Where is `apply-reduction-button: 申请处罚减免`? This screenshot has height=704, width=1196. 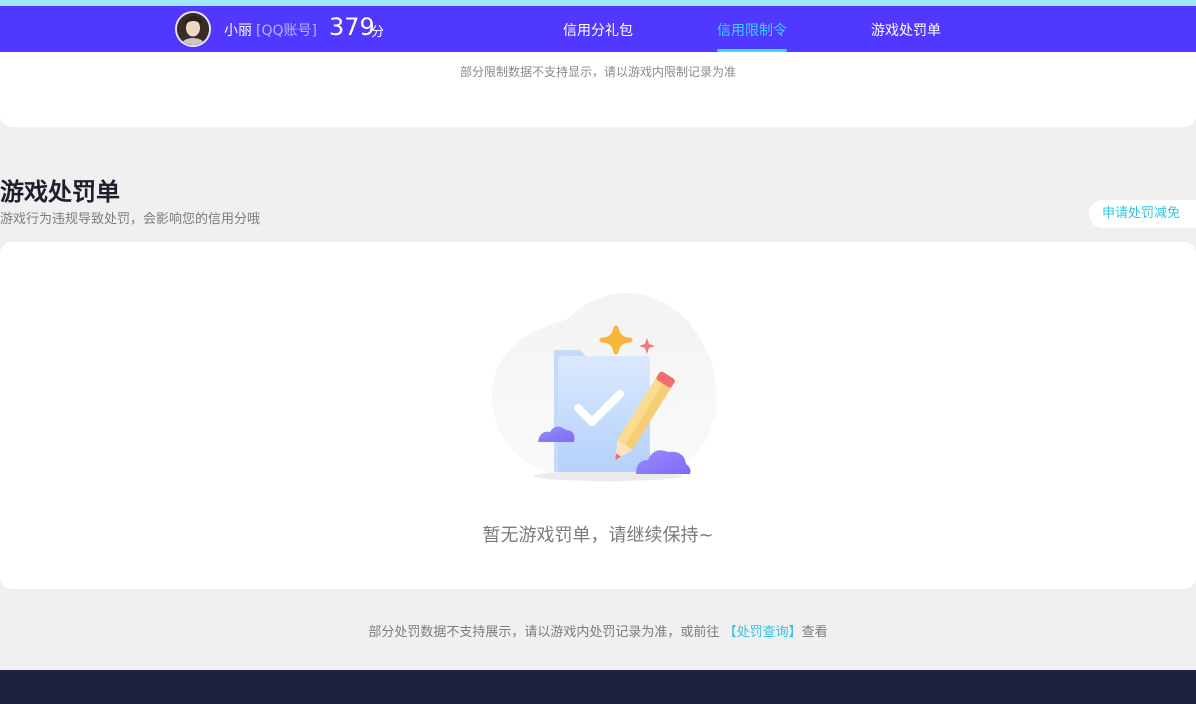 apply-reduction-button: 申请处罚减免 is located at coordinates (1142, 214).